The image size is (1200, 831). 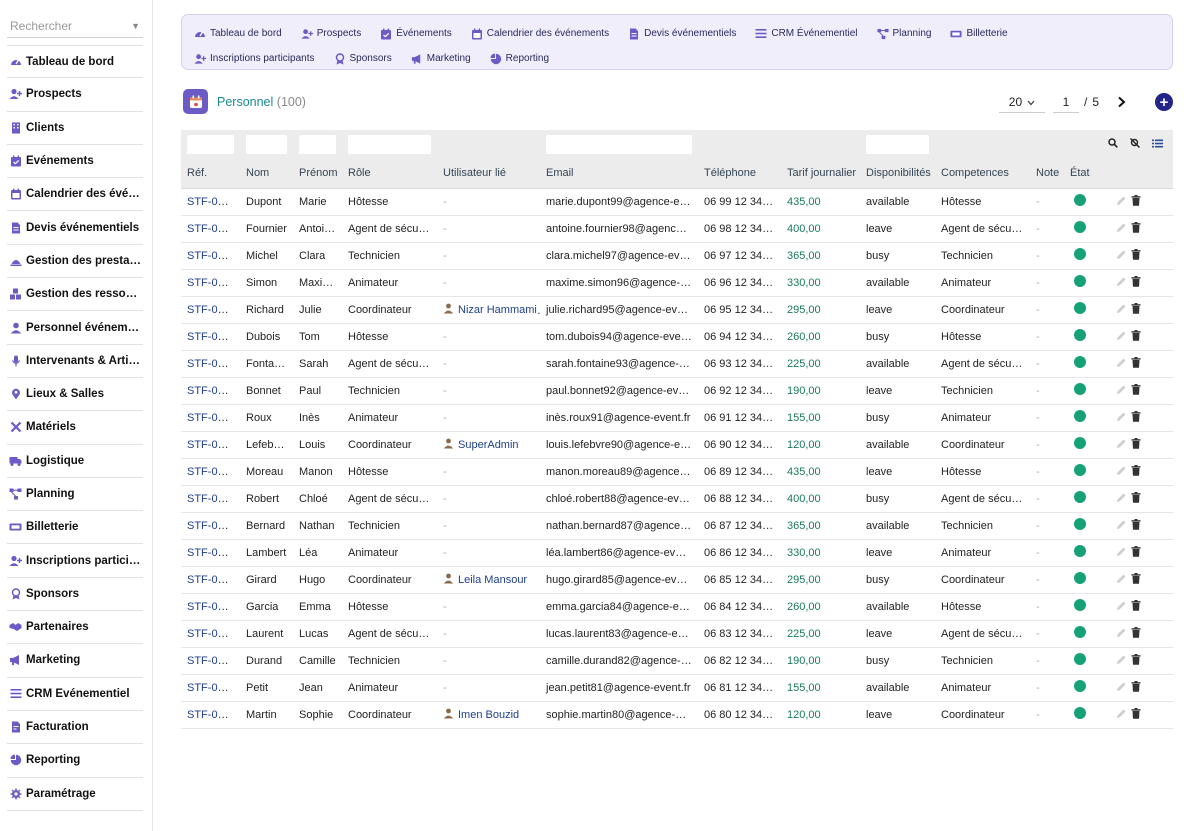 I want to click on cell-ref: STF-0096, so click(x=210, y=310).